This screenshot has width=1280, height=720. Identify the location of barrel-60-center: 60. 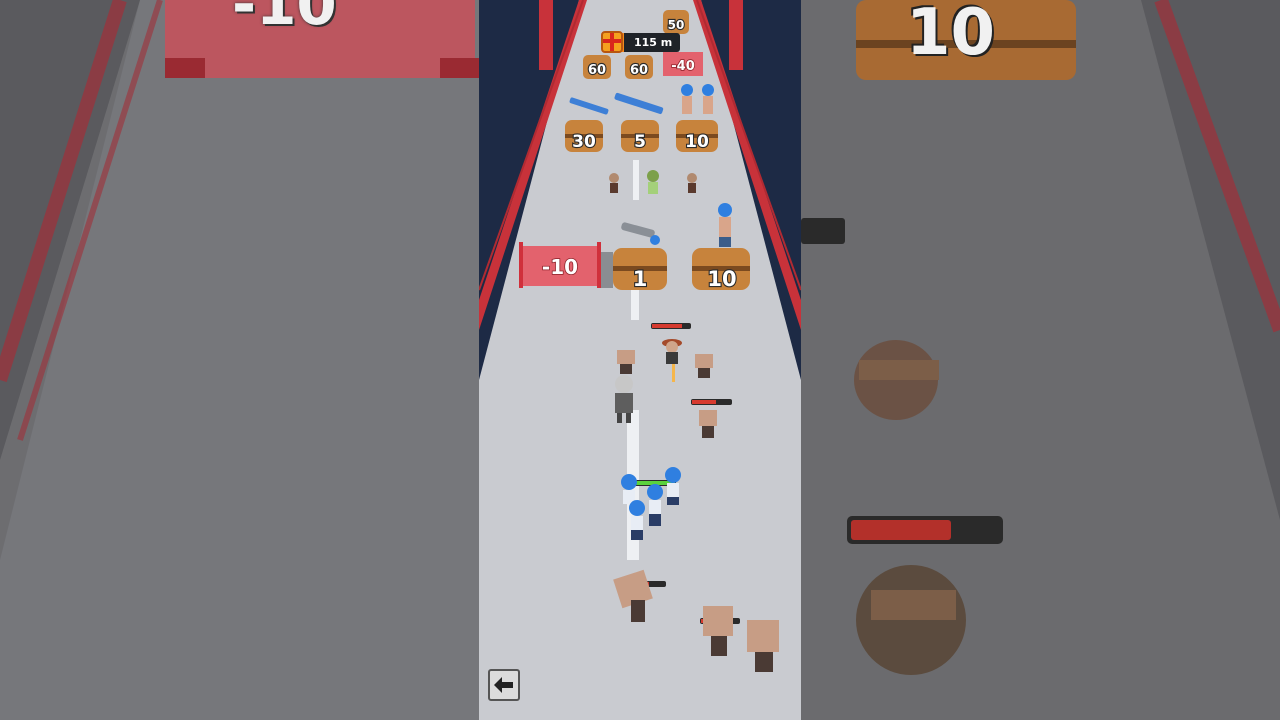
(639, 67).